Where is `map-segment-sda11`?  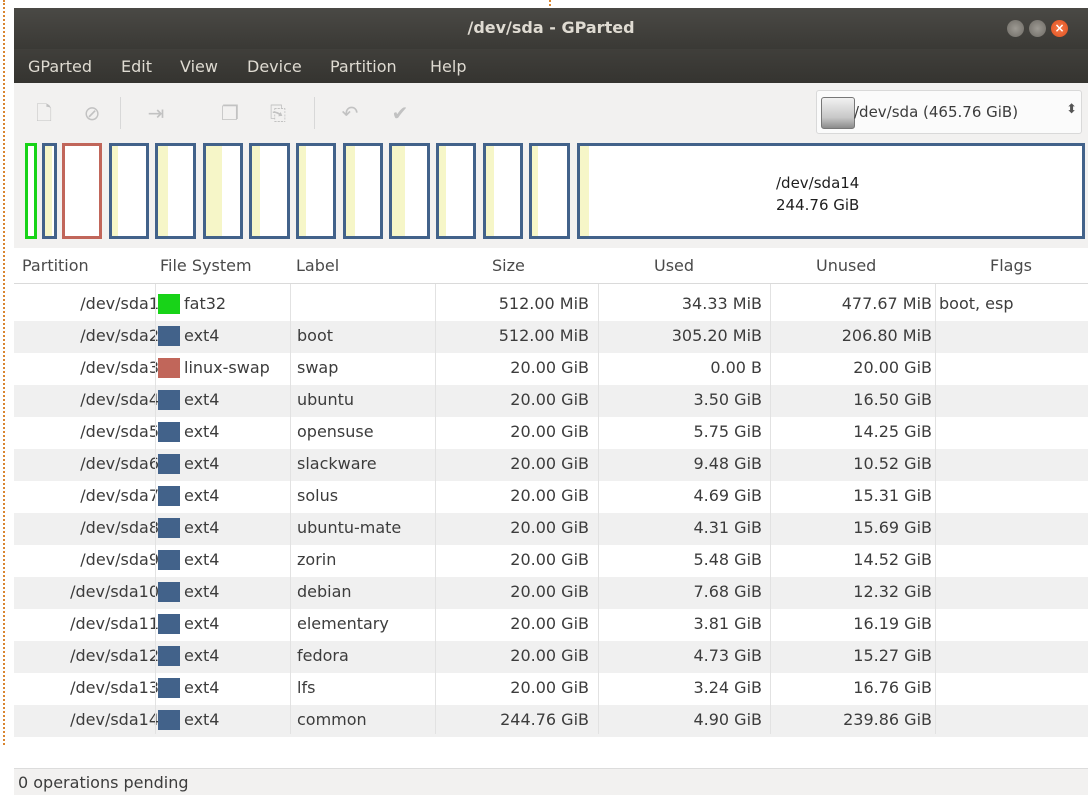 map-segment-sda11 is located at coordinates (456, 191).